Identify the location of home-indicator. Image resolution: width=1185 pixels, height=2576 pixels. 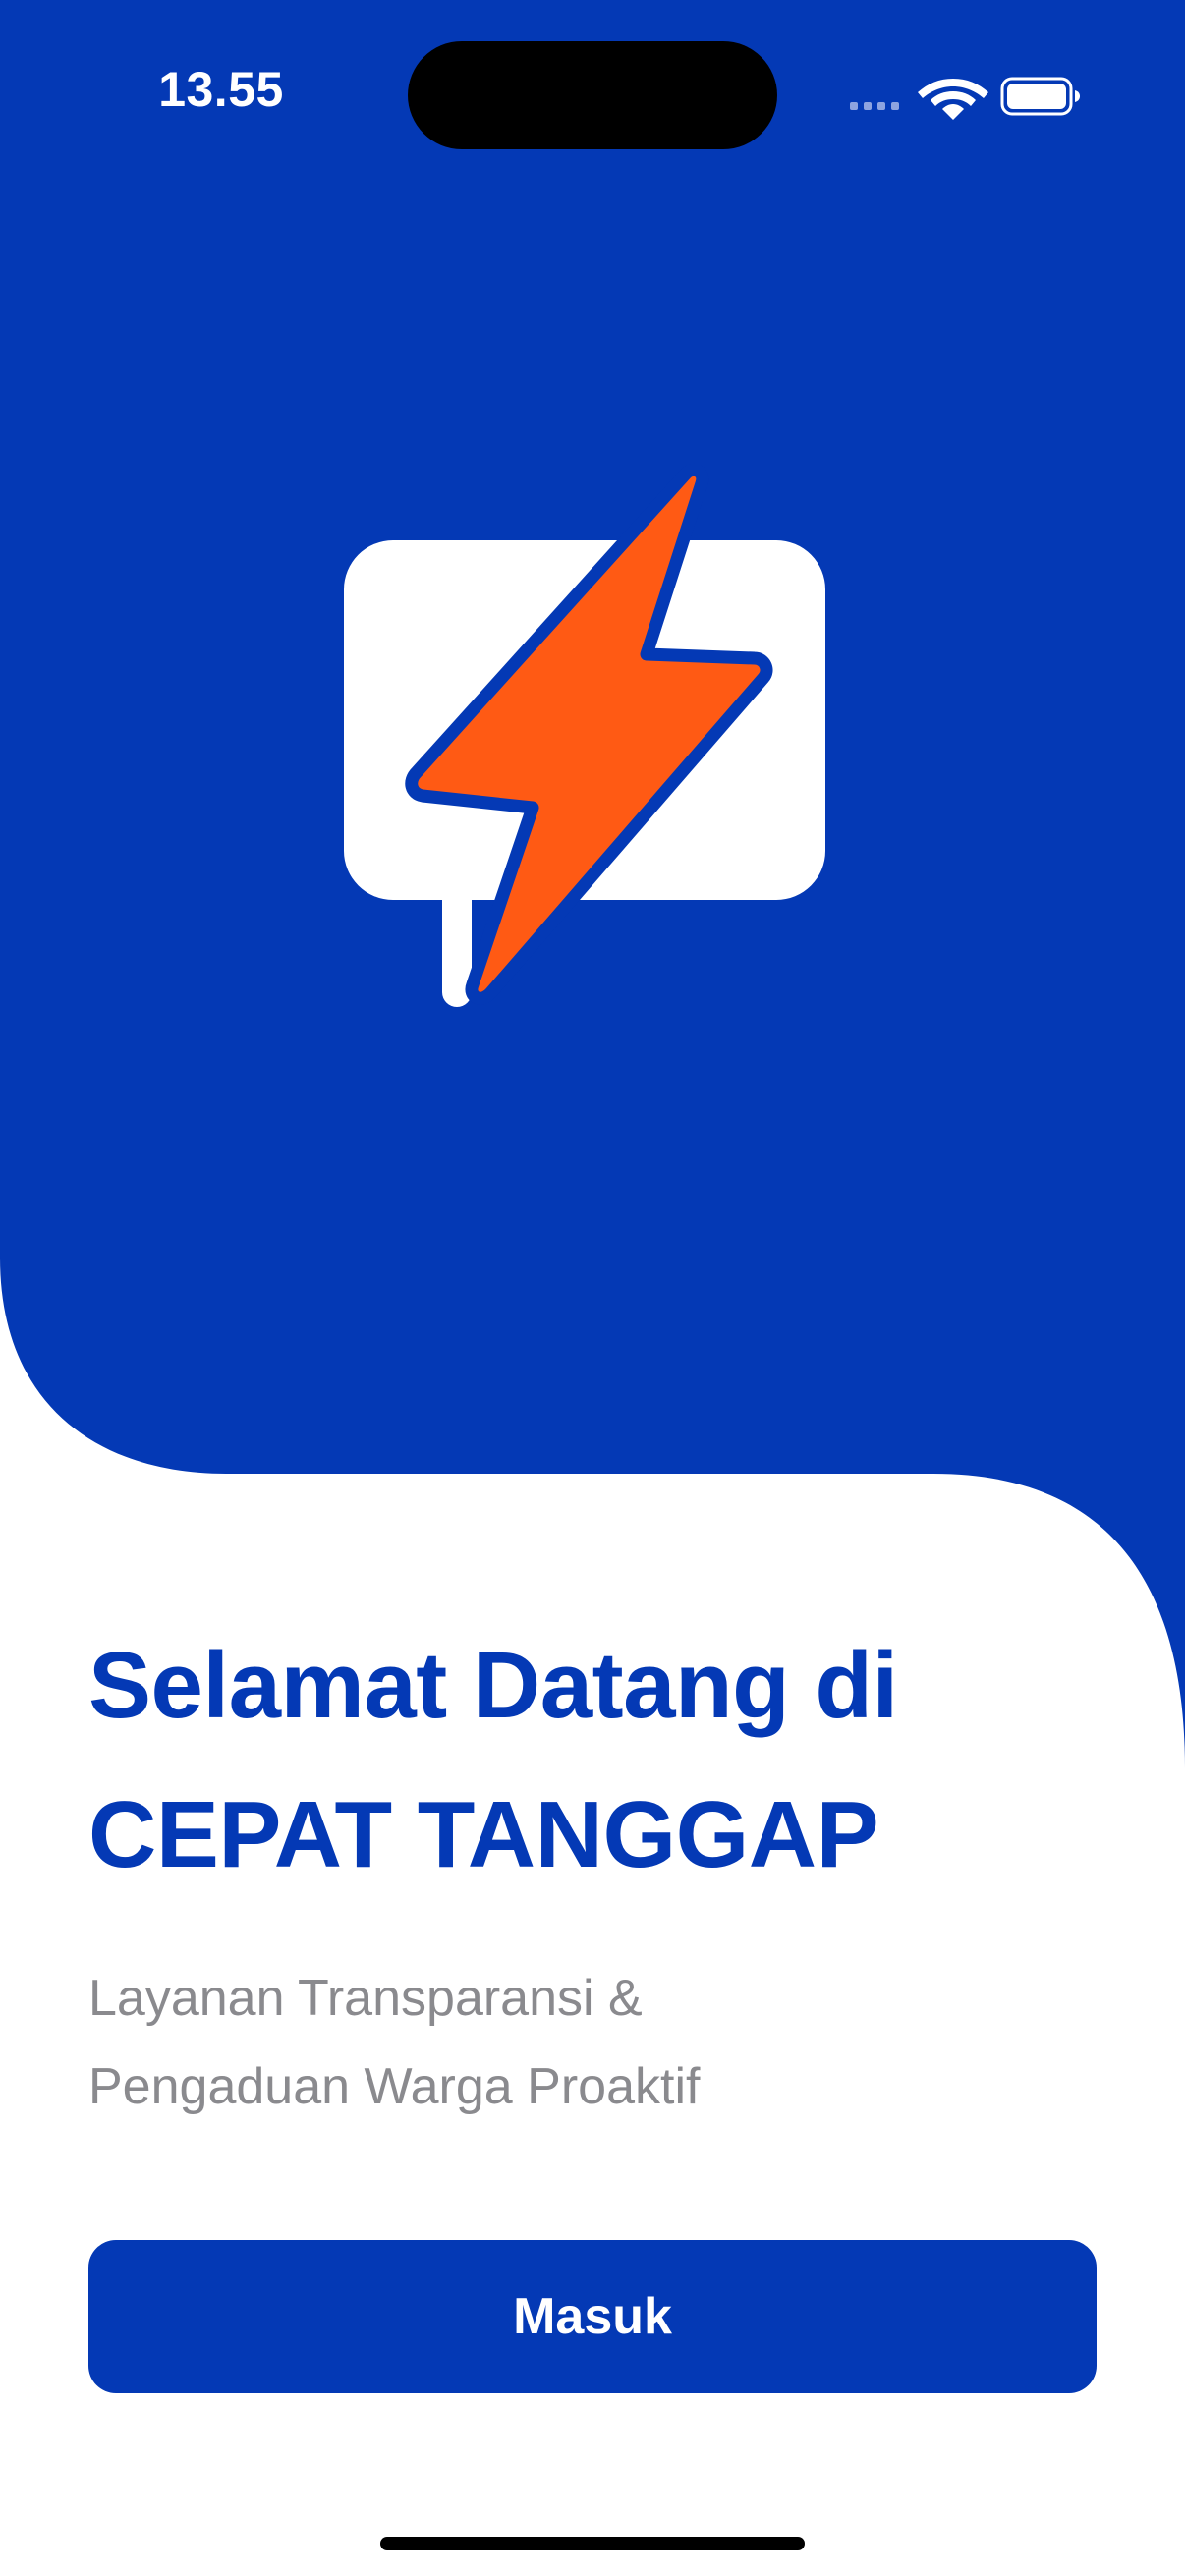
(592, 2543).